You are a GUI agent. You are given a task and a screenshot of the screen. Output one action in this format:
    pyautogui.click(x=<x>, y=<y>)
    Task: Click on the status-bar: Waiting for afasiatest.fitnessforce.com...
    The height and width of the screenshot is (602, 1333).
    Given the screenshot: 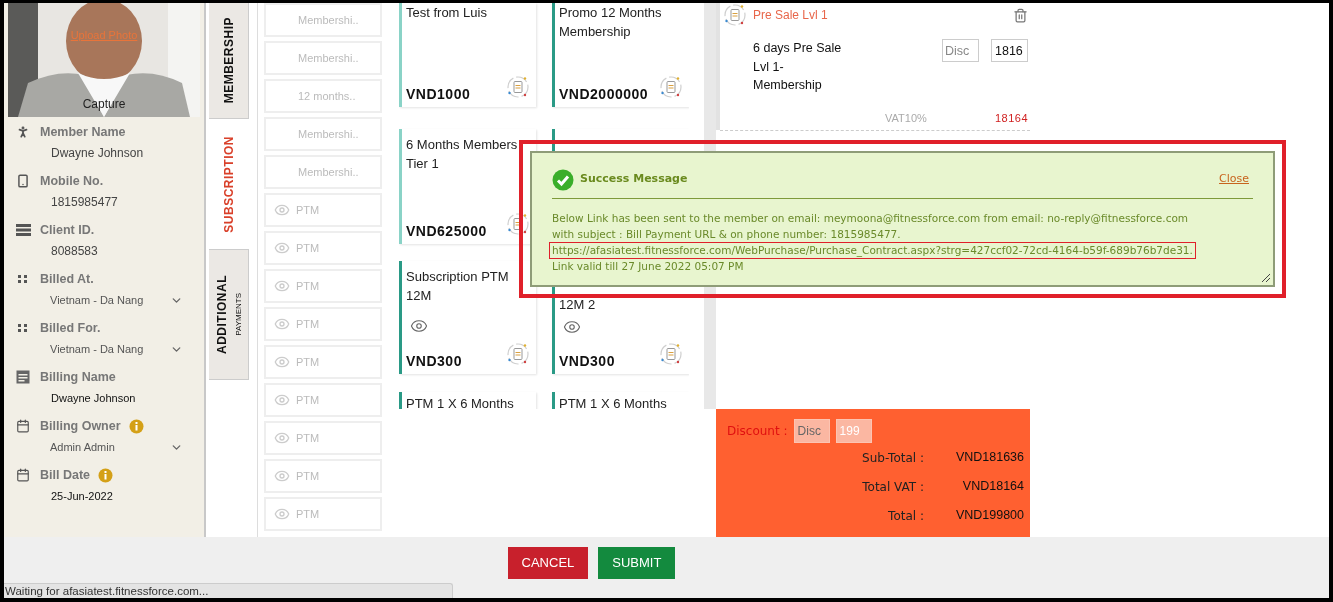 What is the action you would take?
    pyautogui.click(x=228, y=590)
    